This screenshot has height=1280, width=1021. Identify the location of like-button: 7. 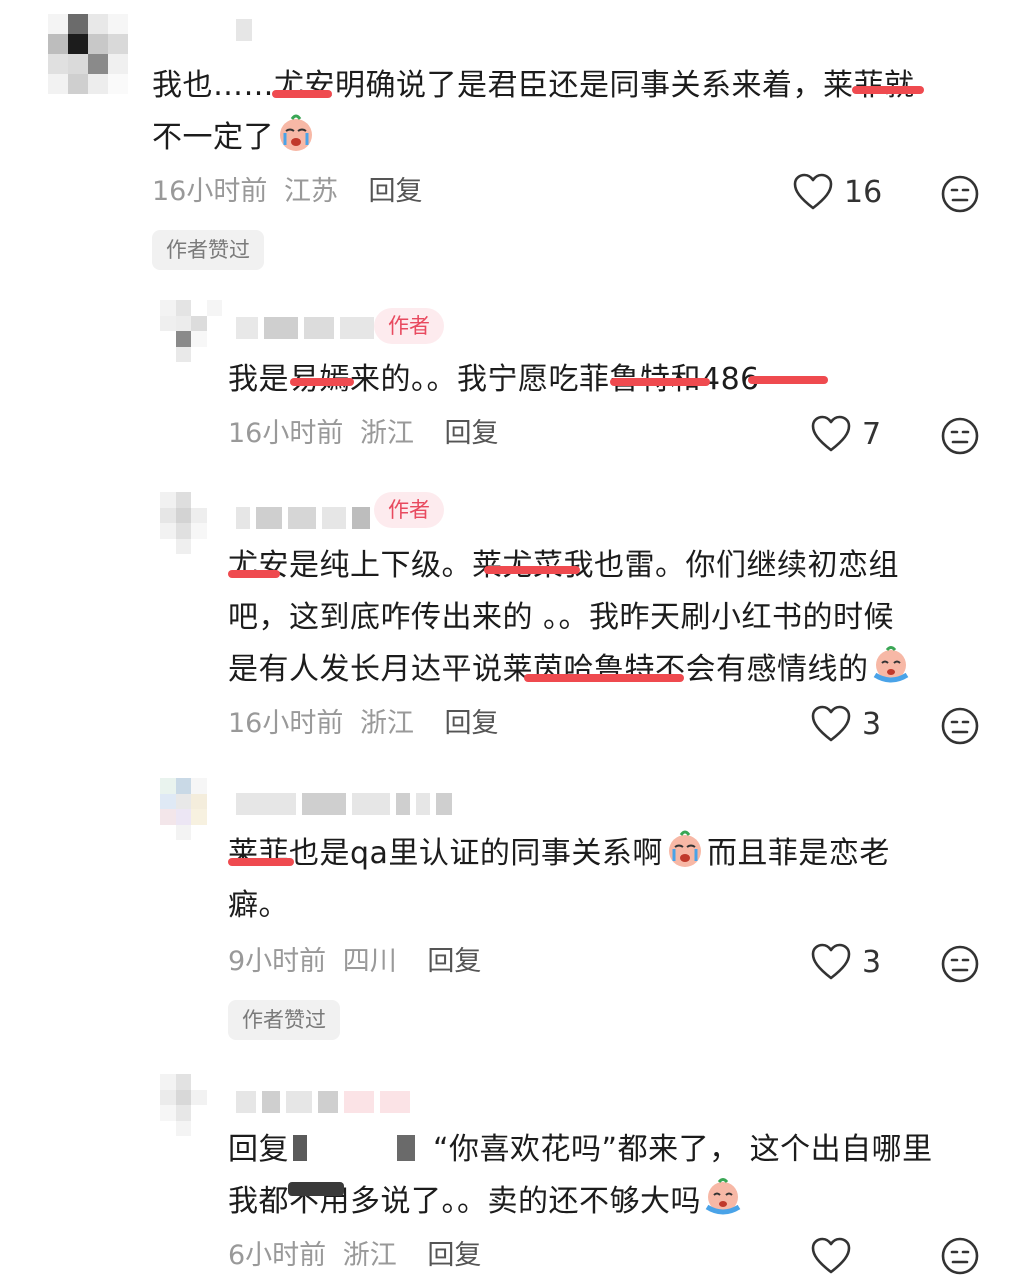
(845, 434).